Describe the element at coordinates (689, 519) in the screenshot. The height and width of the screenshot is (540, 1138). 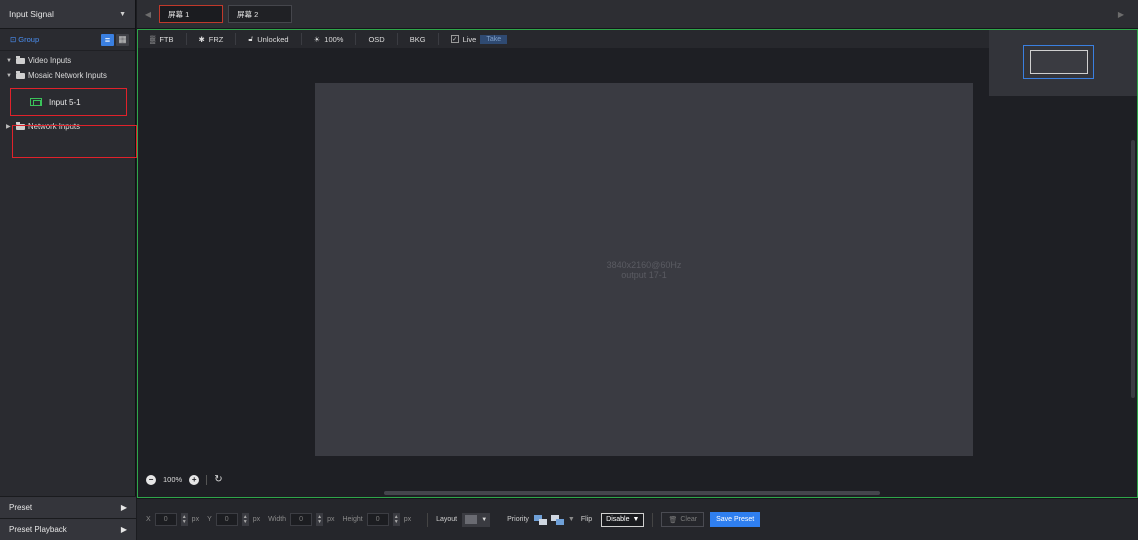
I see `clear-label: Clear` at that location.